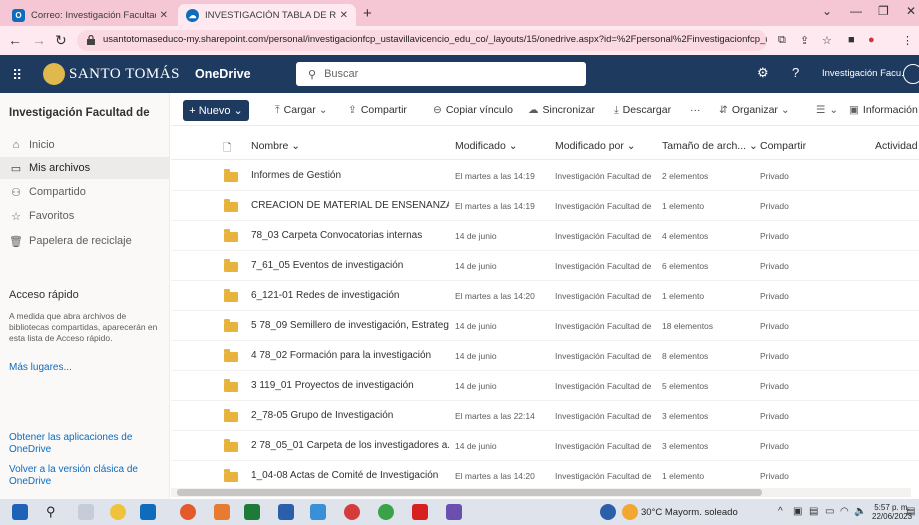 The width and height of the screenshot is (919, 525). Describe the element at coordinates (85, 241) in the screenshot. I see `sidebar-item-papelera: 🗑 Papelera de reciclaje` at that location.